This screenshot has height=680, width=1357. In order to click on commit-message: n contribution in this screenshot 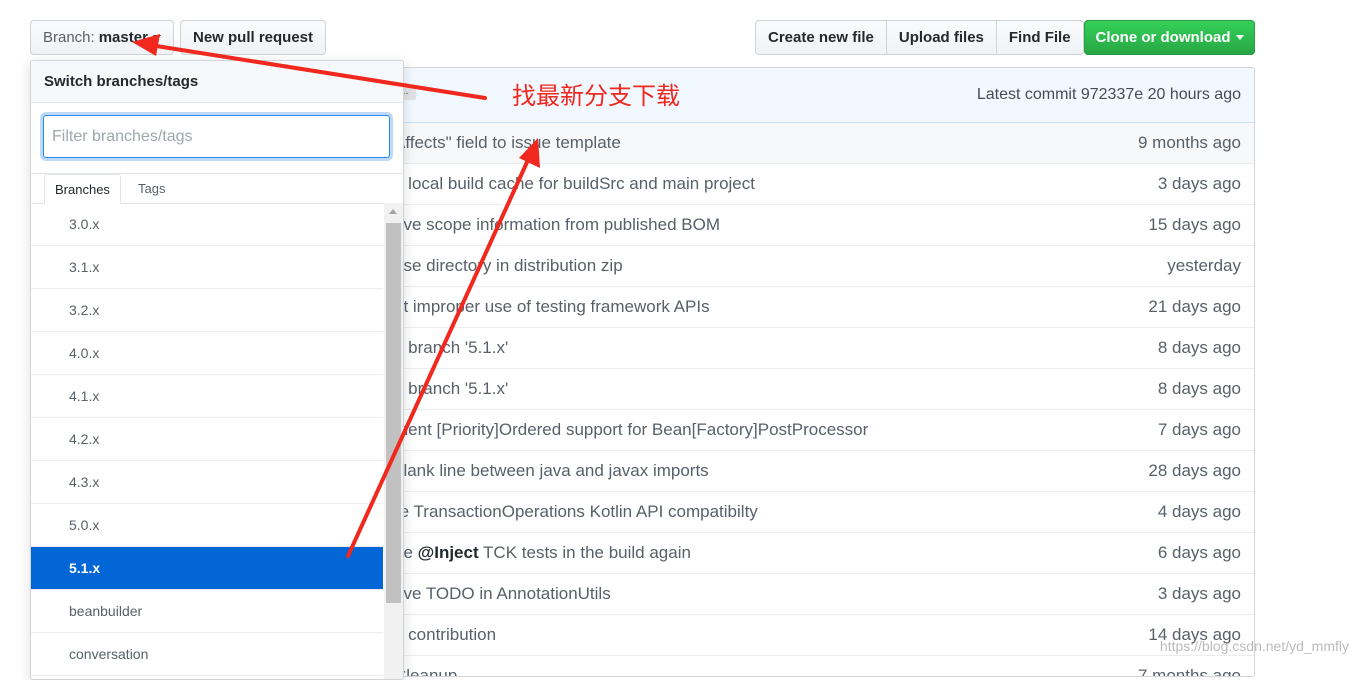, I will do `click(445, 635)`.